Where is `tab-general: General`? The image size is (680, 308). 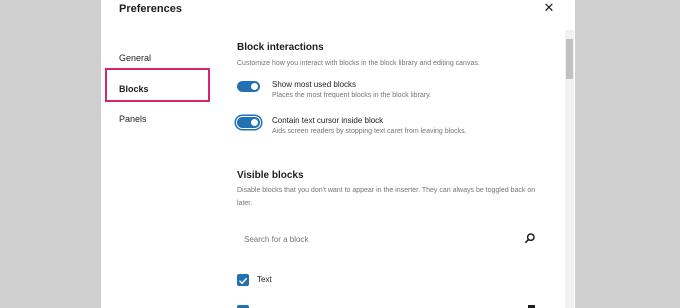
tab-general: General is located at coordinates (135, 58).